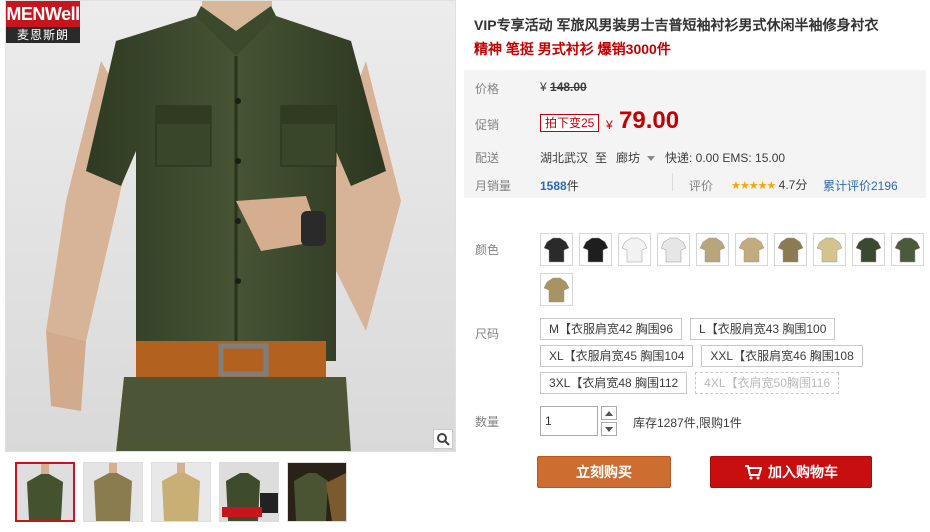 The image size is (930, 532). What do you see at coordinates (572, 186) in the screenshot?
I see `sales-unit: 件` at bounding box center [572, 186].